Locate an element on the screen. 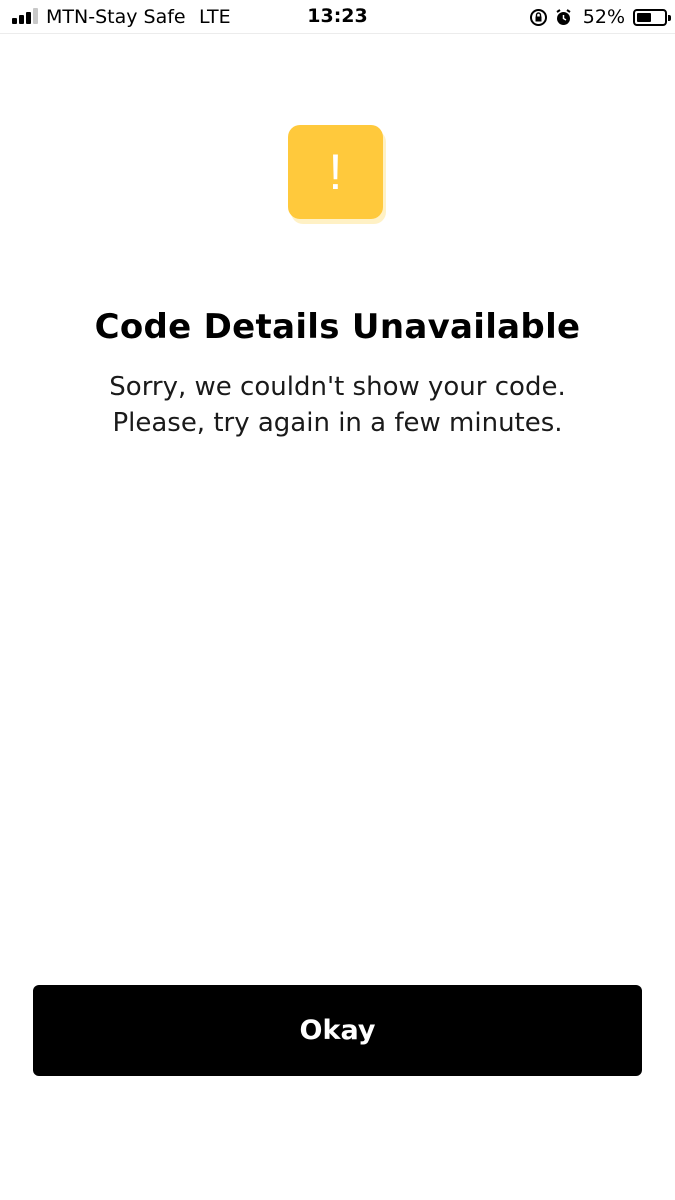 The height and width of the screenshot is (1200, 675). exclamation-icon: ! is located at coordinates (335, 172).